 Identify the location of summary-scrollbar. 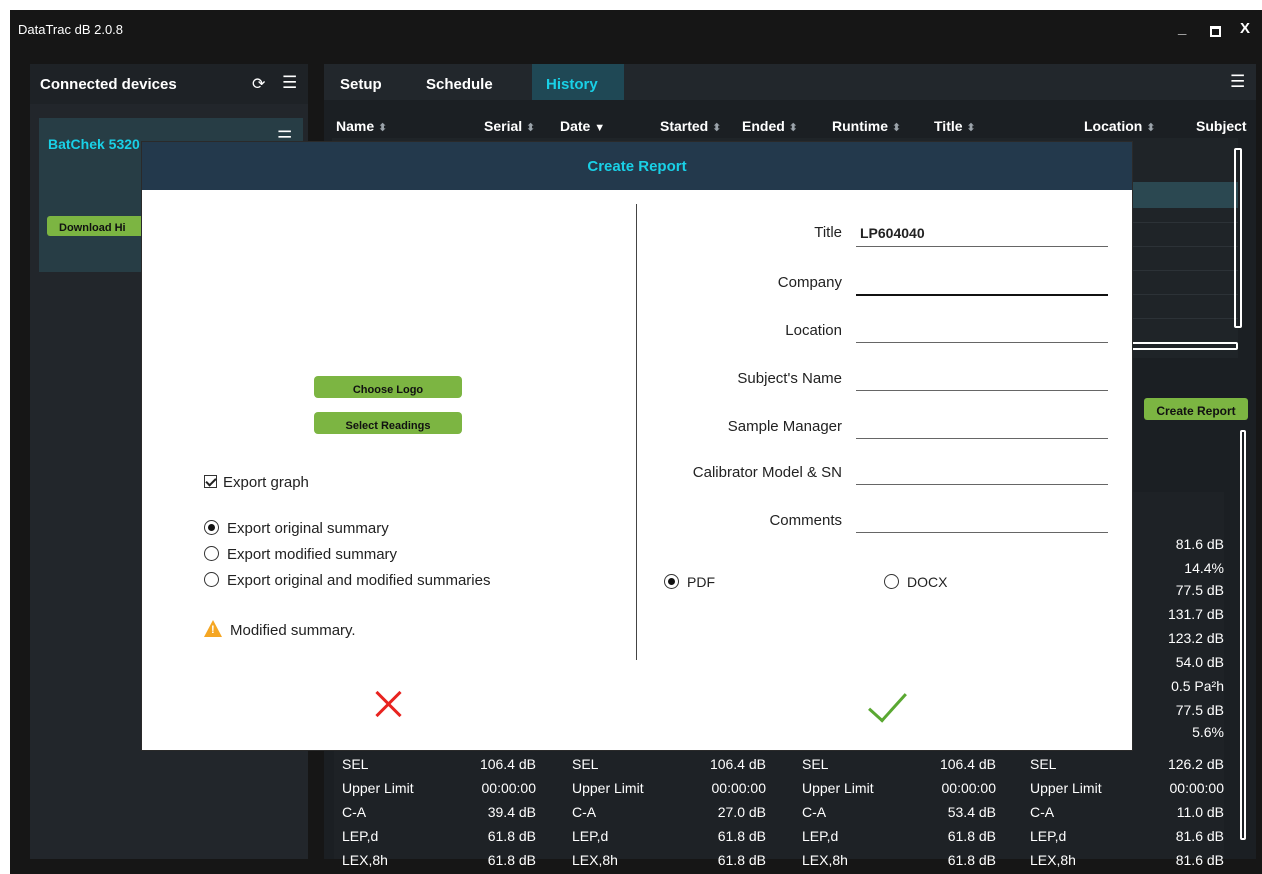
(1243, 635).